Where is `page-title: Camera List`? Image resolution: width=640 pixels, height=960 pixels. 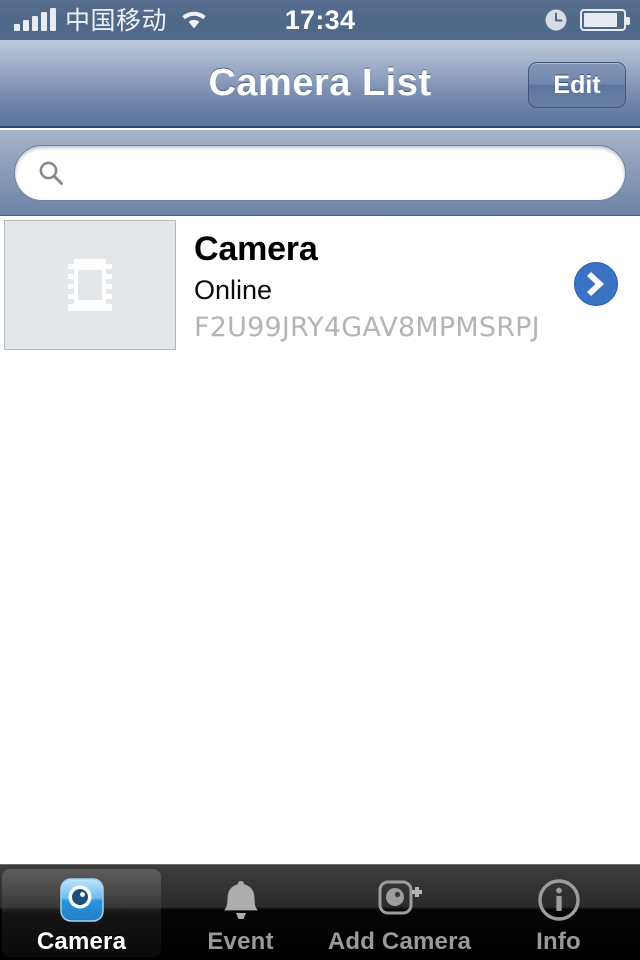 page-title: Camera List is located at coordinates (320, 82).